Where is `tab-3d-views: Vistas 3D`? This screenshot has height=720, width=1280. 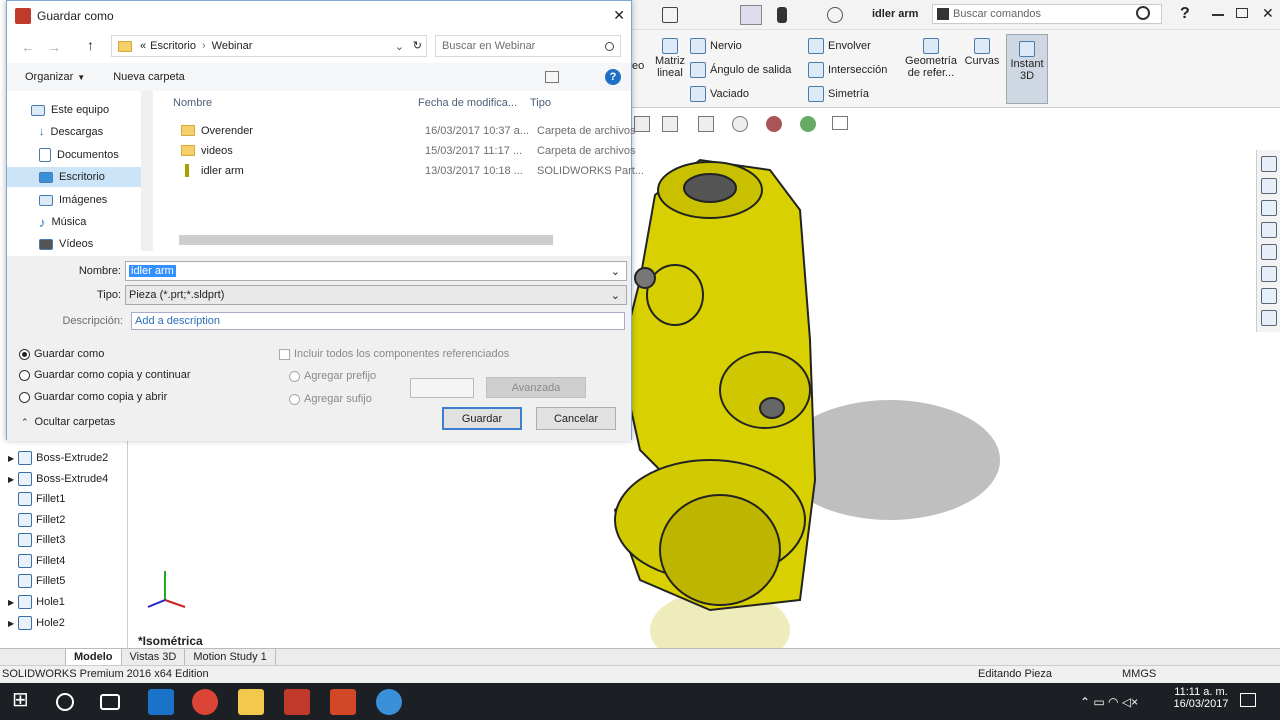
tab-3d-views: Vistas 3D is located at coordinates (154, 657).